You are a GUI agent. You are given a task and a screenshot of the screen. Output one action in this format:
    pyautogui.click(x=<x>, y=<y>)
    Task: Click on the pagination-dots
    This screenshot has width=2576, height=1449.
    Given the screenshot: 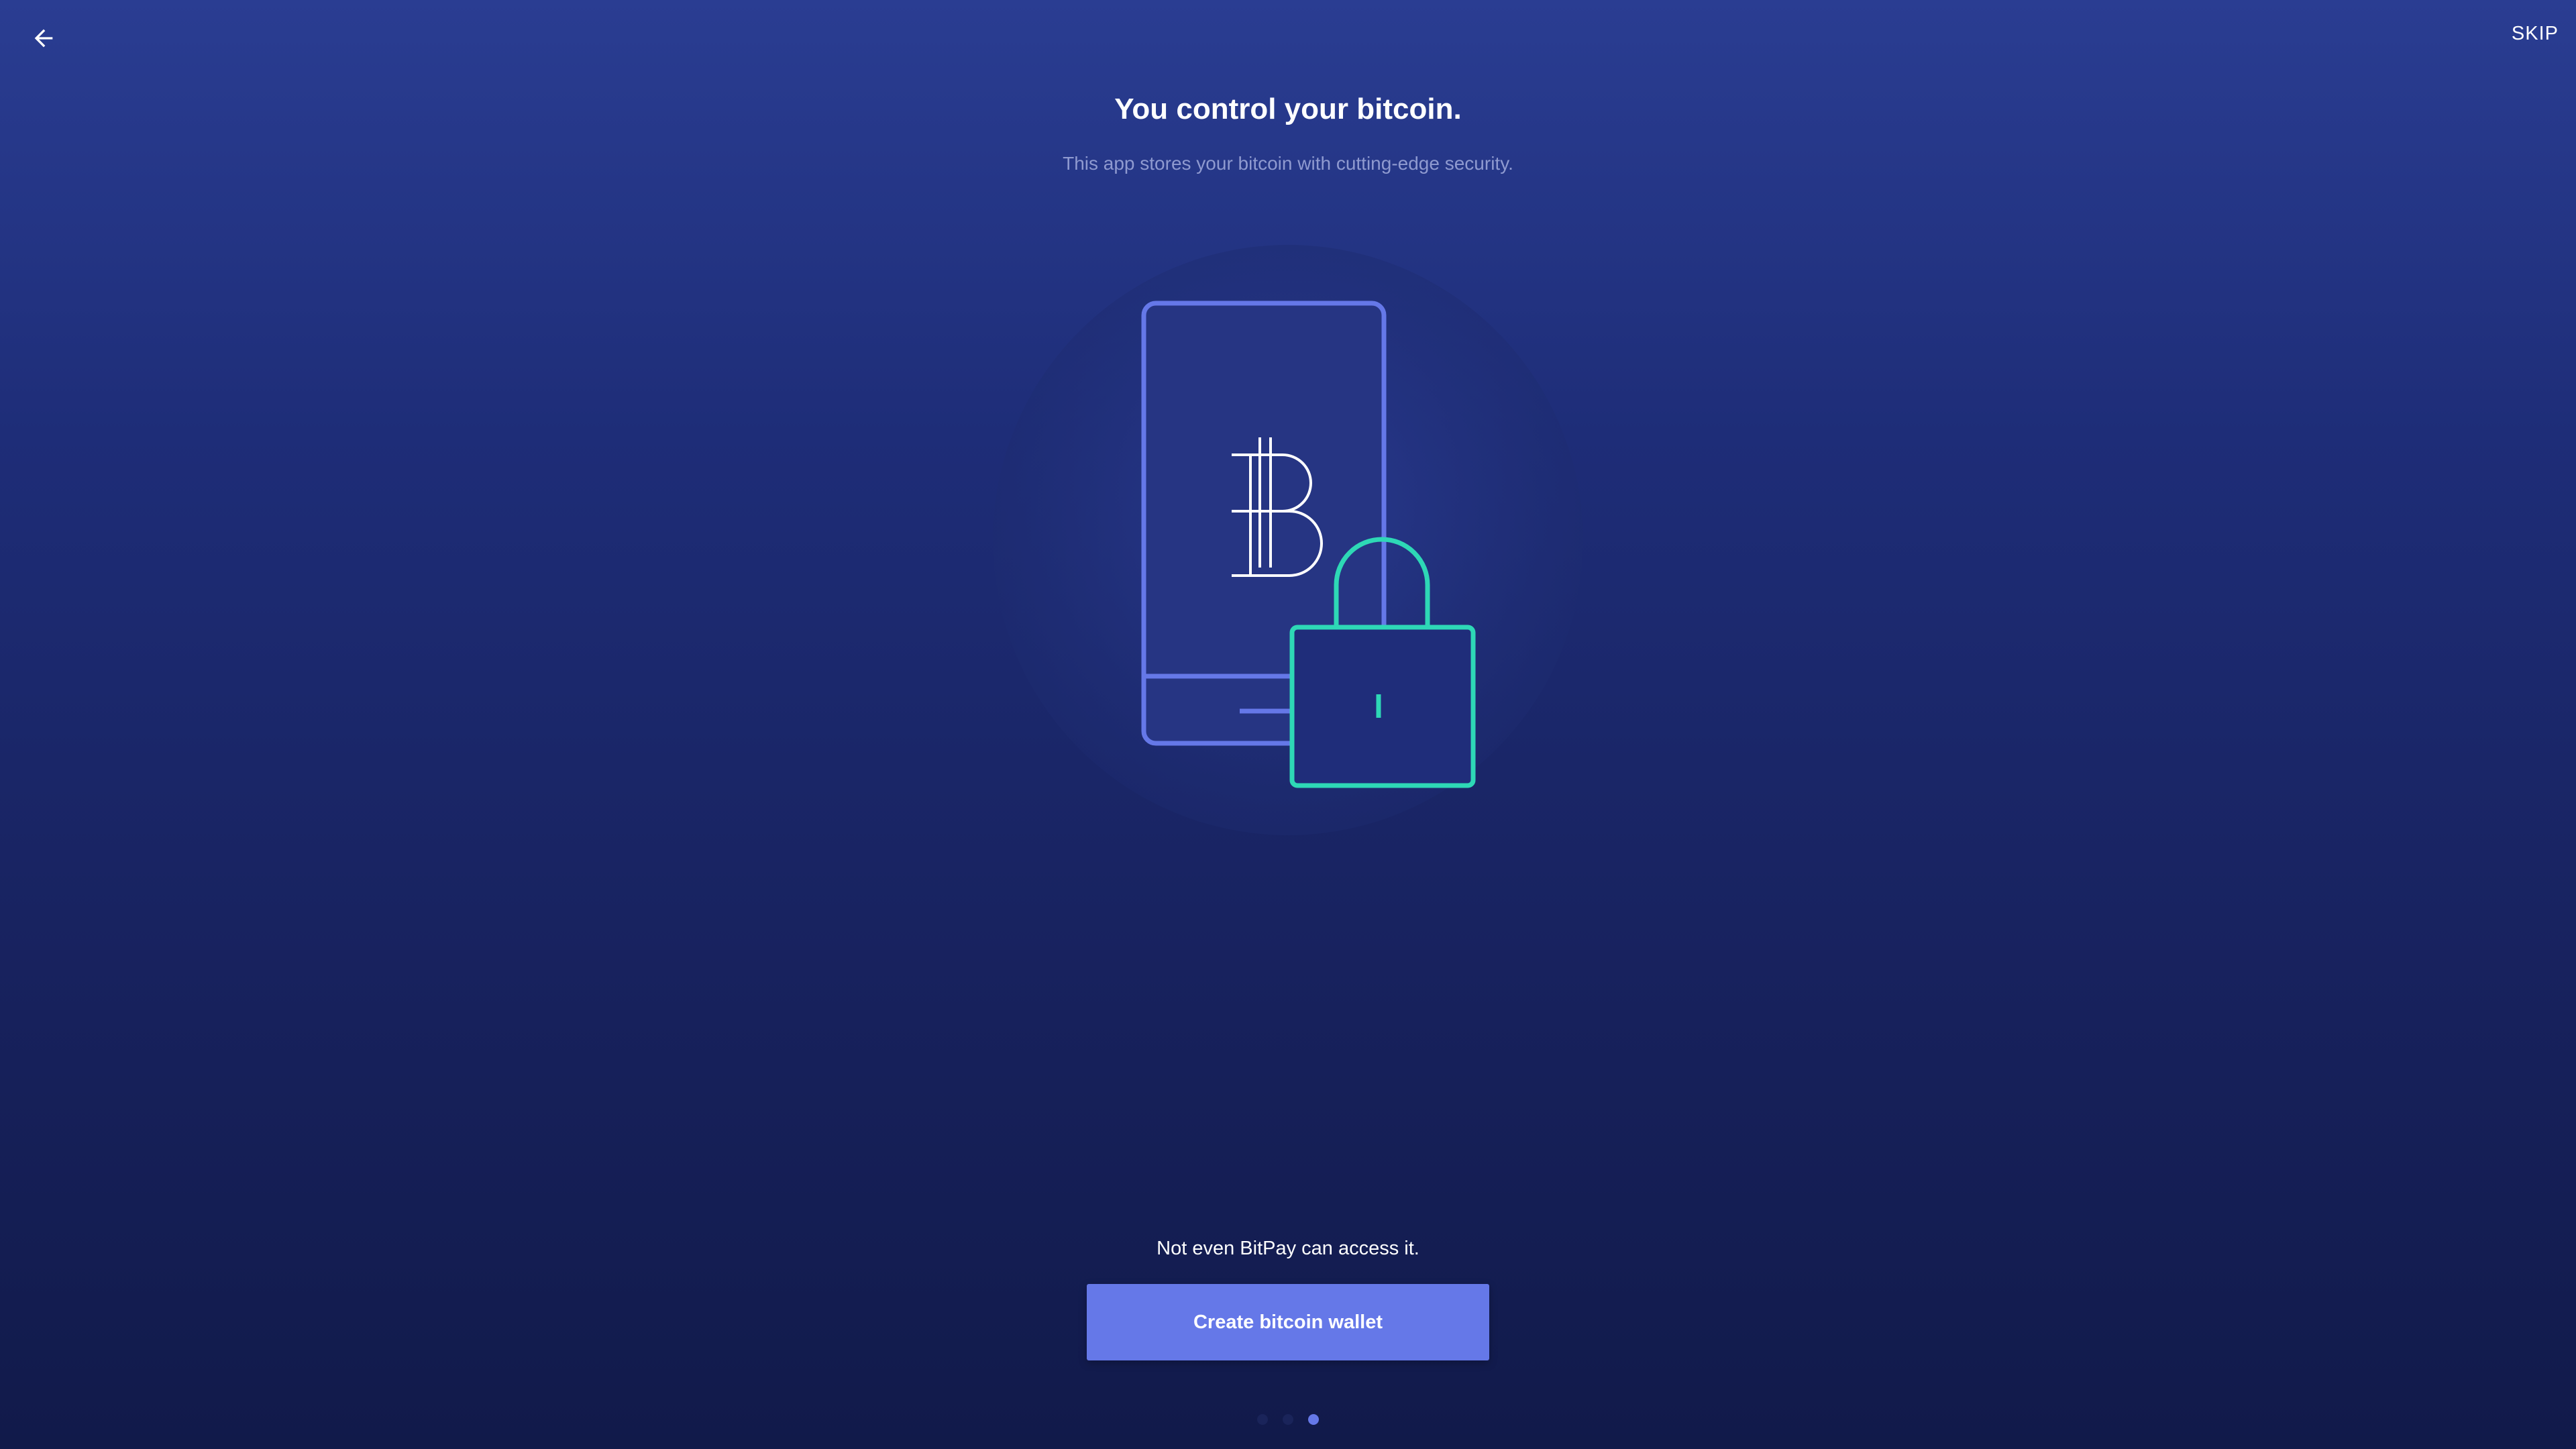 What is the action you would take?
    pyautogui.click(x=1288, y=1419)
    